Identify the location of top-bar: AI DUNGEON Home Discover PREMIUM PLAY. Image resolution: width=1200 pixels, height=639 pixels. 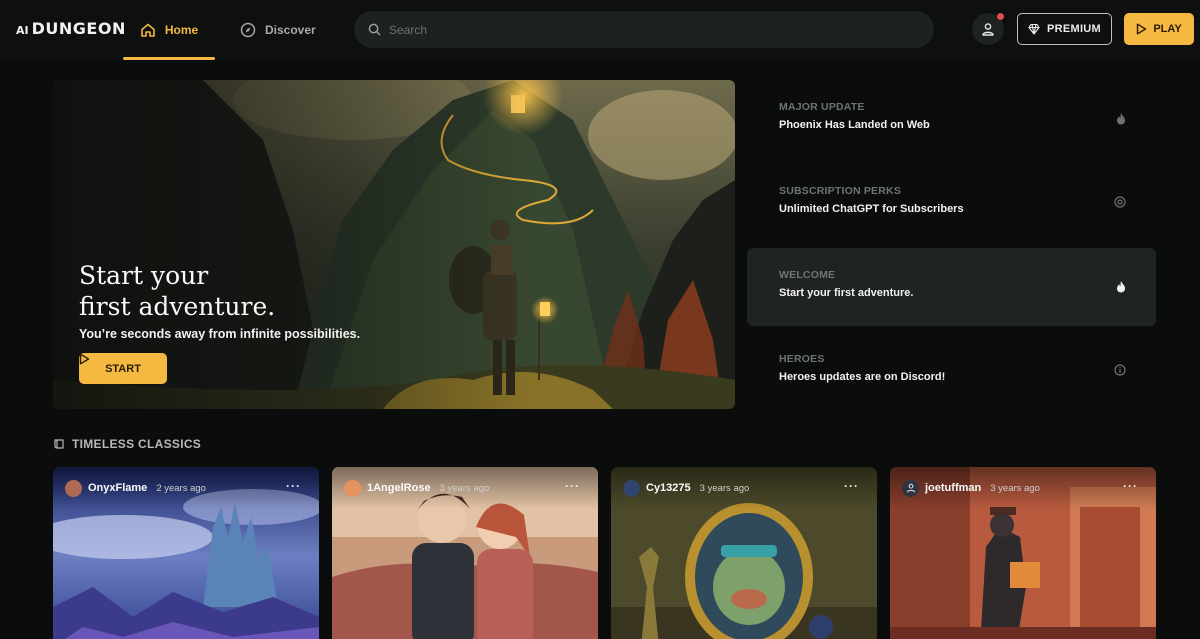
(600, 30).